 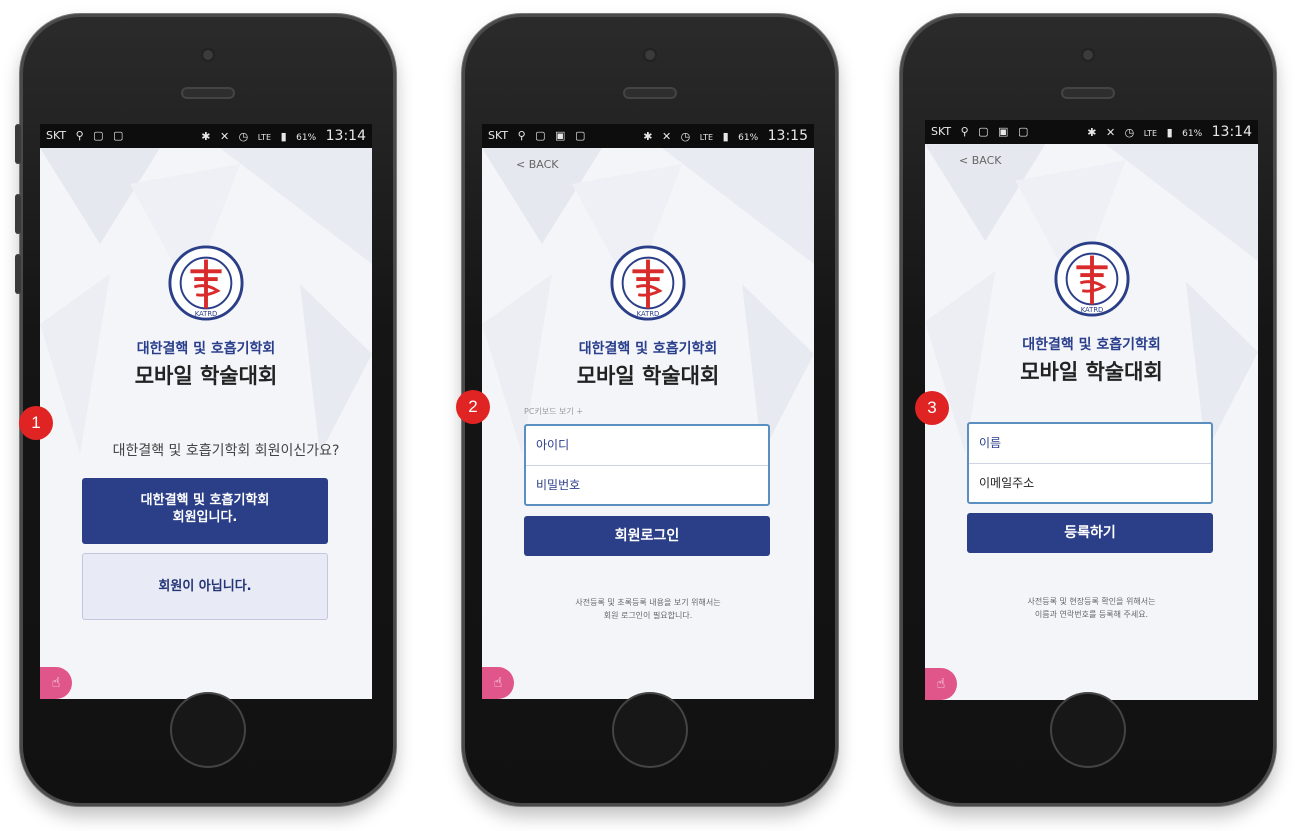 I want to click on register-button: 등록하기, so click(x=1090, y=533).